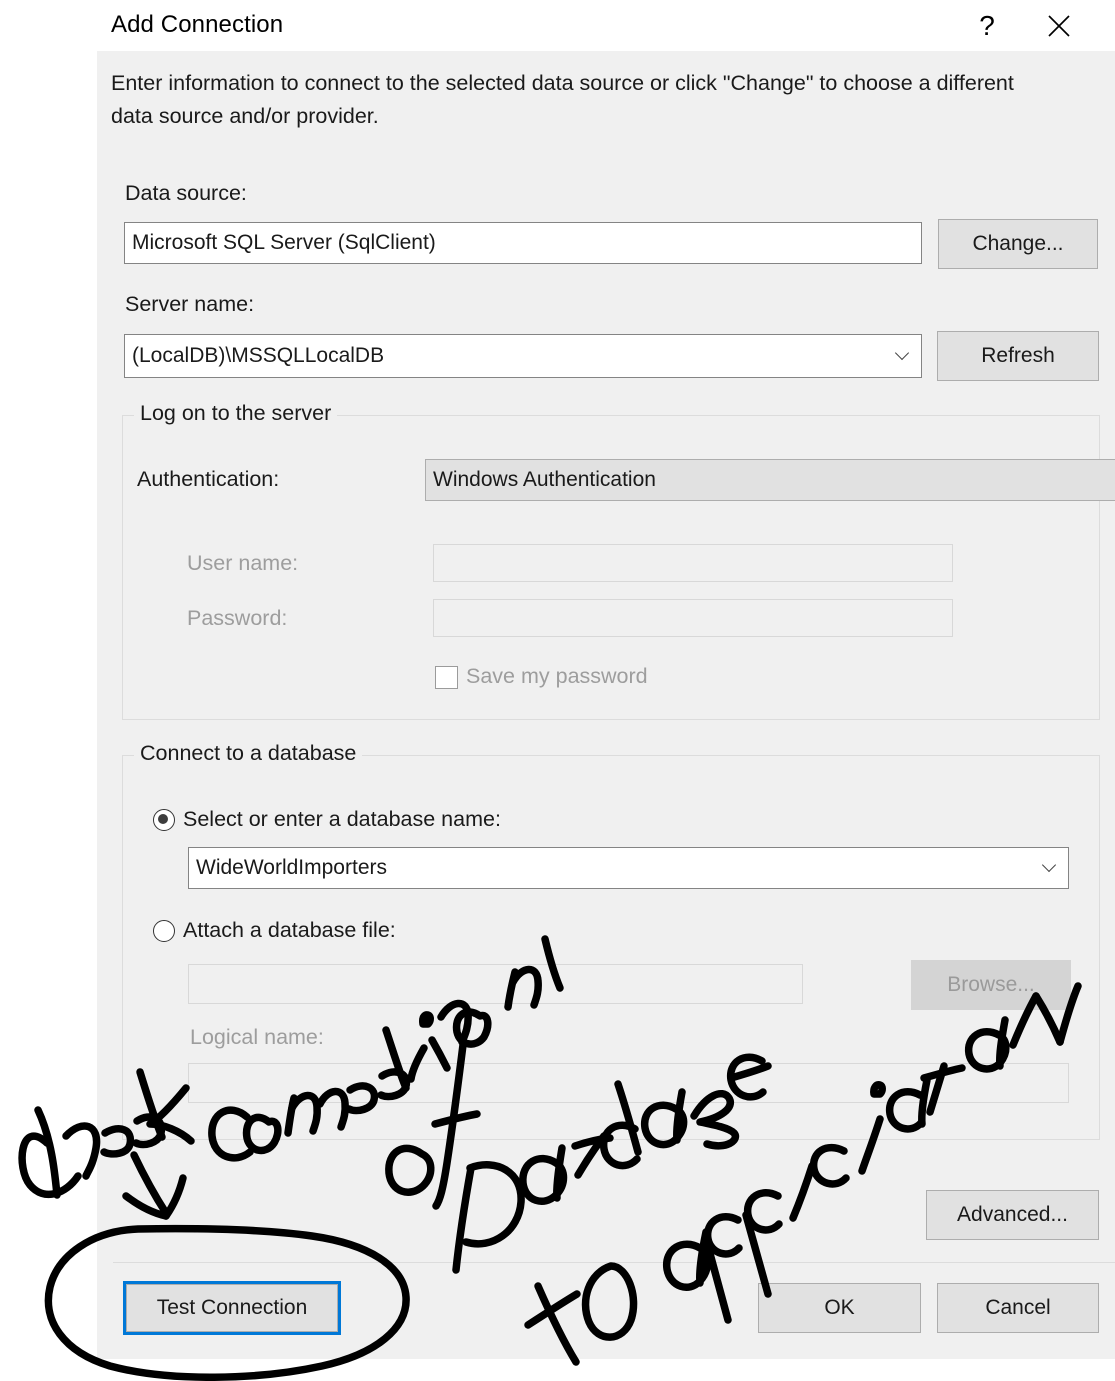  Describe the element at coordinates (839, 1308) in the screenshot. I see `ok-button: OK` at that location.